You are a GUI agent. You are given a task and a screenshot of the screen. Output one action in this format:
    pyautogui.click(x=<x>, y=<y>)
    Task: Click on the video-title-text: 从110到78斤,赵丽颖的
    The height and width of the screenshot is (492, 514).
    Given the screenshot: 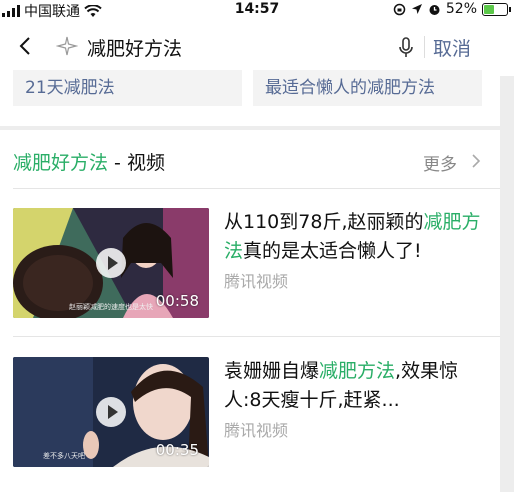 What is the action you would take?
    pyautogui.click(x=324, y=222)
    